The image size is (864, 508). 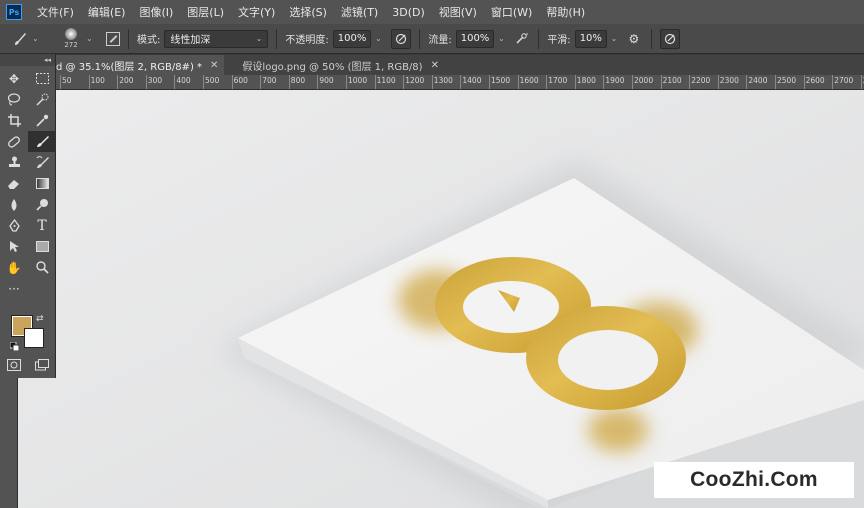 I want to click on quick-mask-icon, so click(x=14, y=366).